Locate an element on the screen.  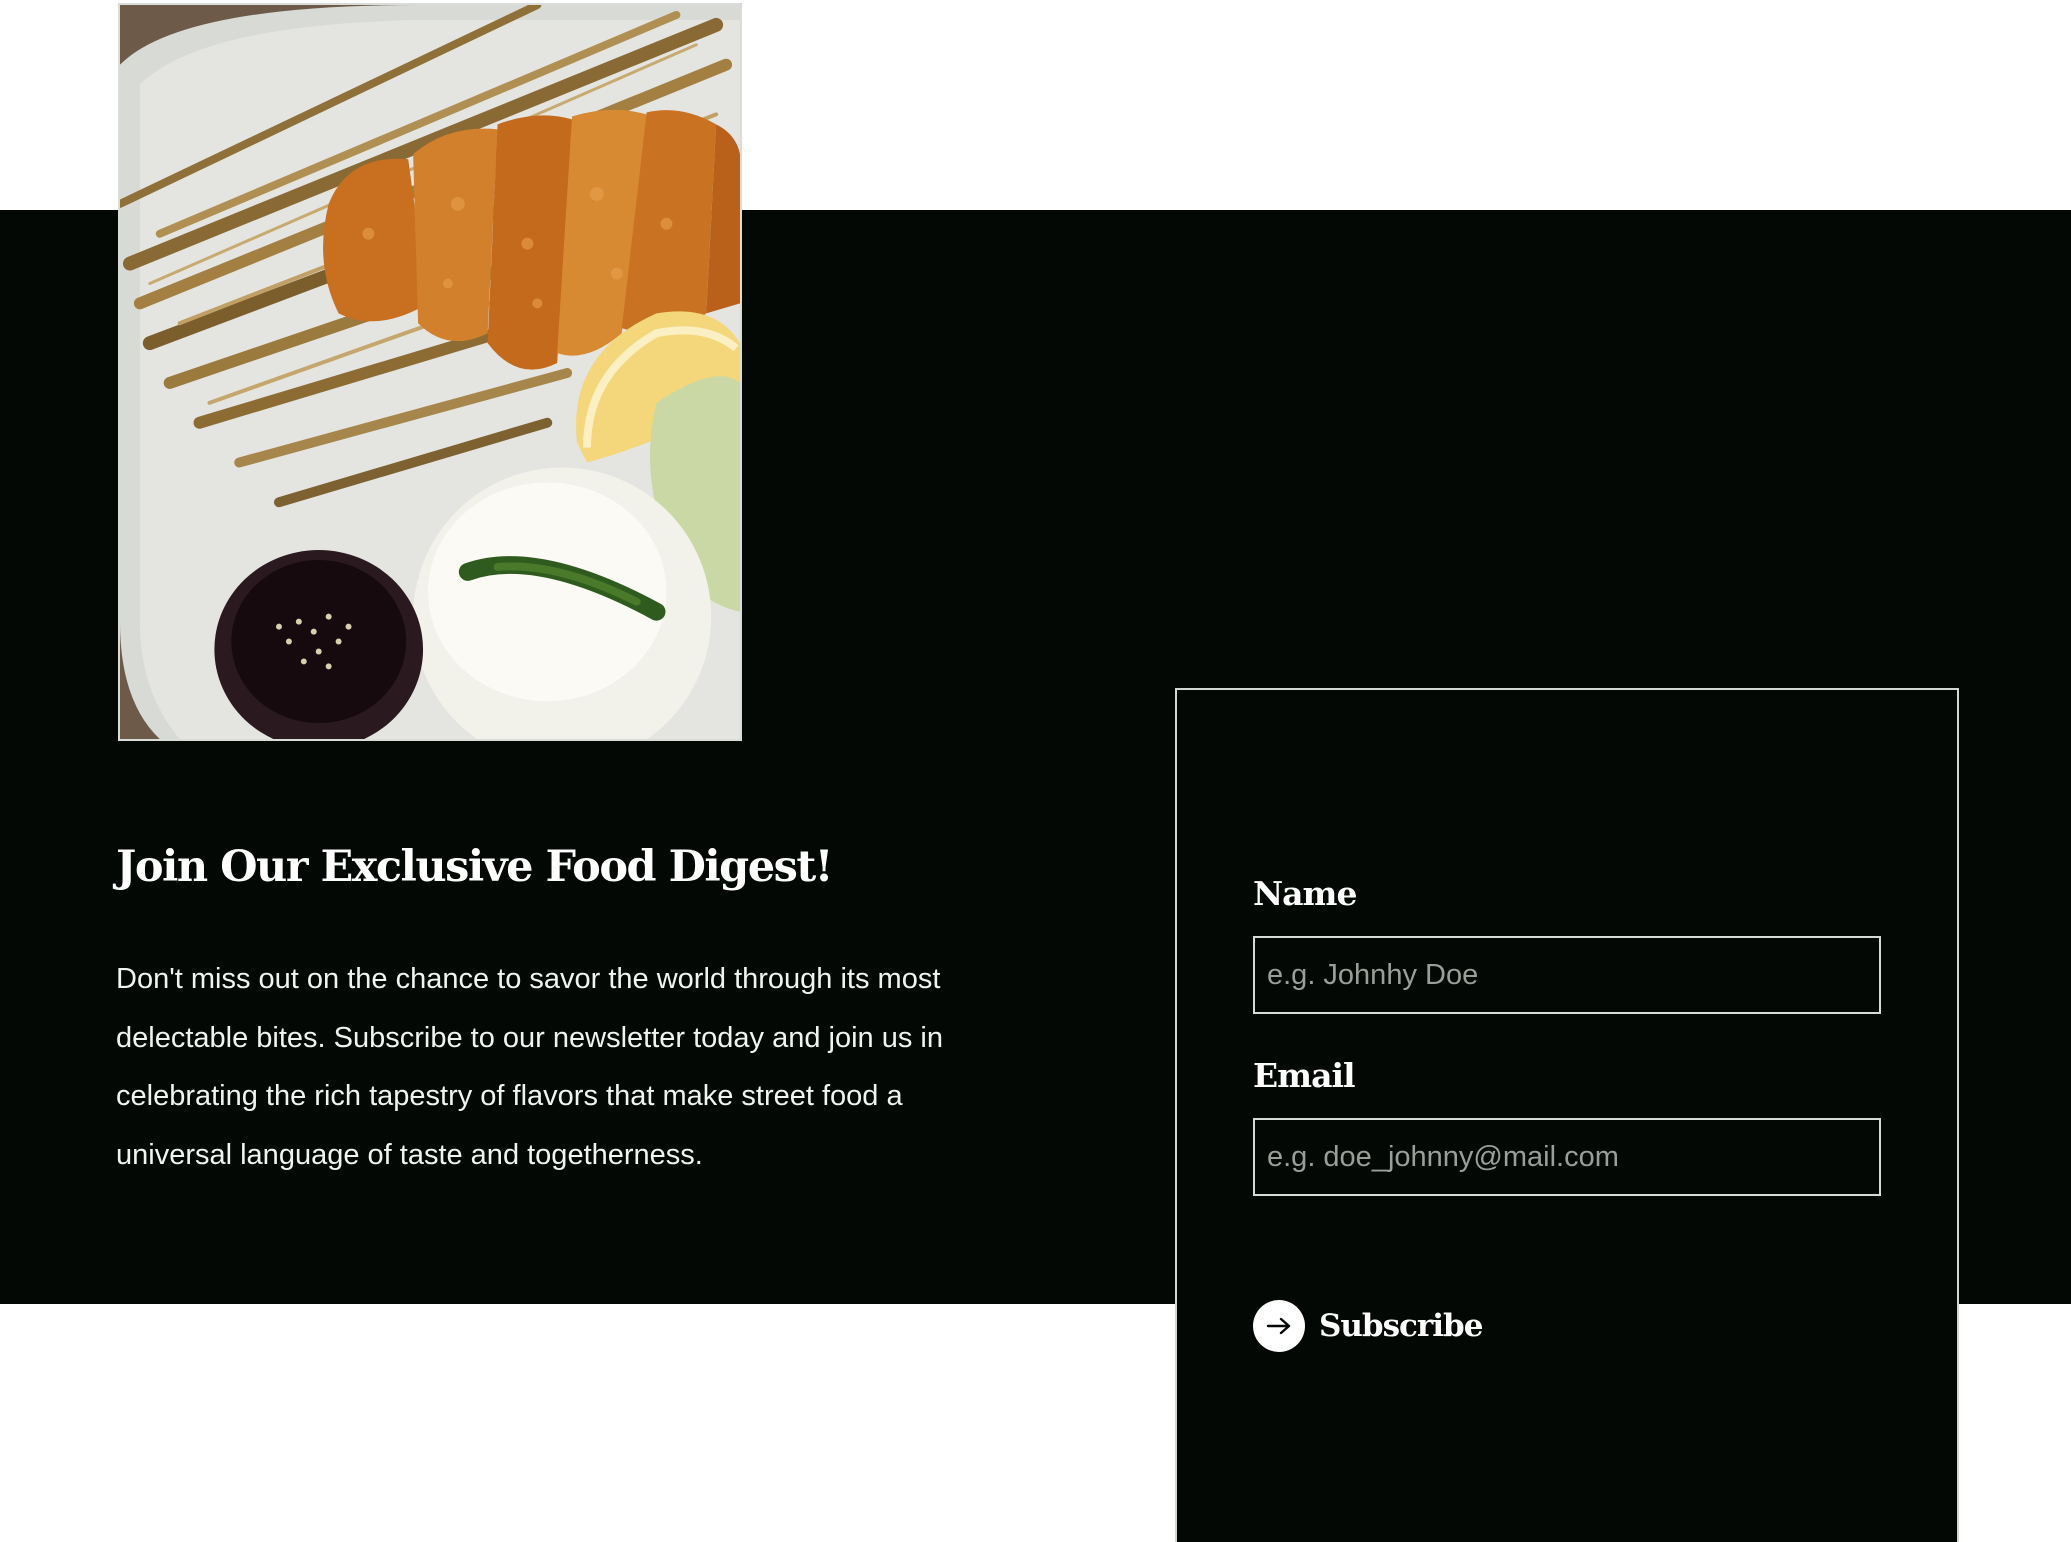
food-photo-illustration is located at coordinates (430, 372).